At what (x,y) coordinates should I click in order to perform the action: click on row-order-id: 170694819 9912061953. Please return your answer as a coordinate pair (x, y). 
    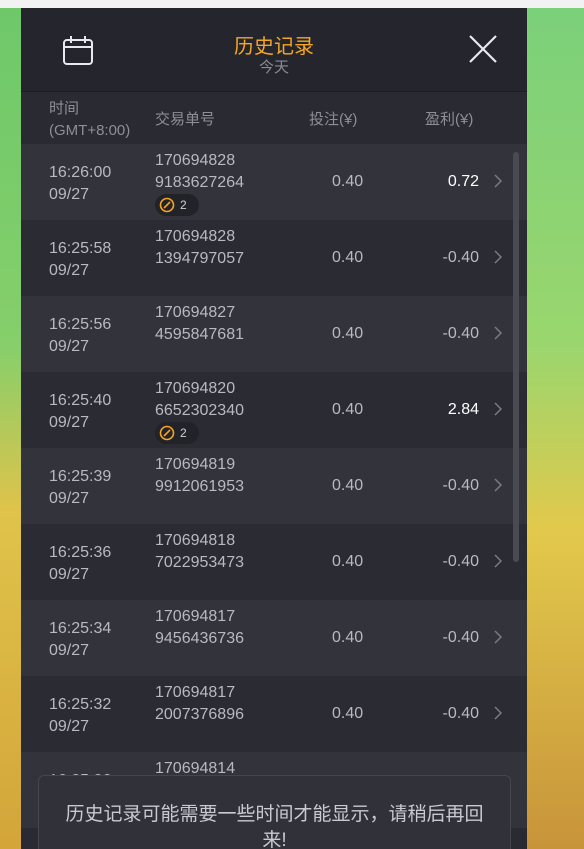
    Looking at the image, I should click on (199, 476).